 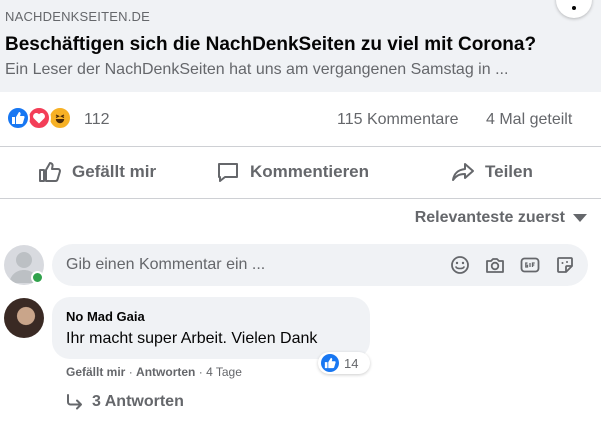 I want to click on comment-meta: Gefällt mir · Antworten · 4 Tage, so click(x=154, y=372).